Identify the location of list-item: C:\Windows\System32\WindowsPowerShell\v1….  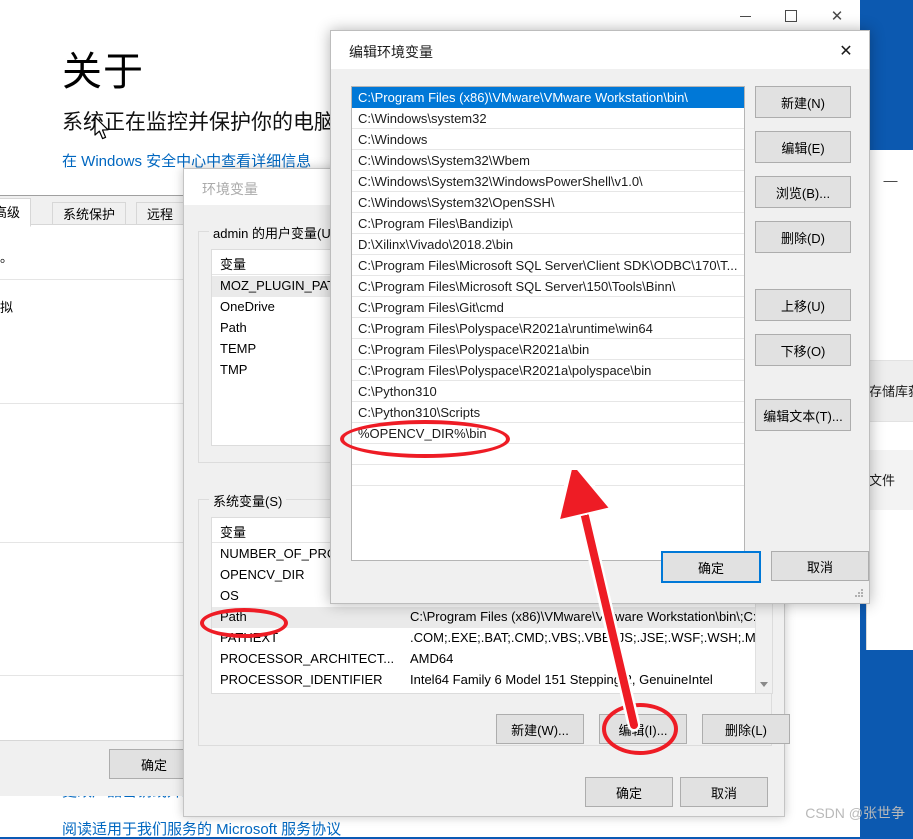
(548, 181).